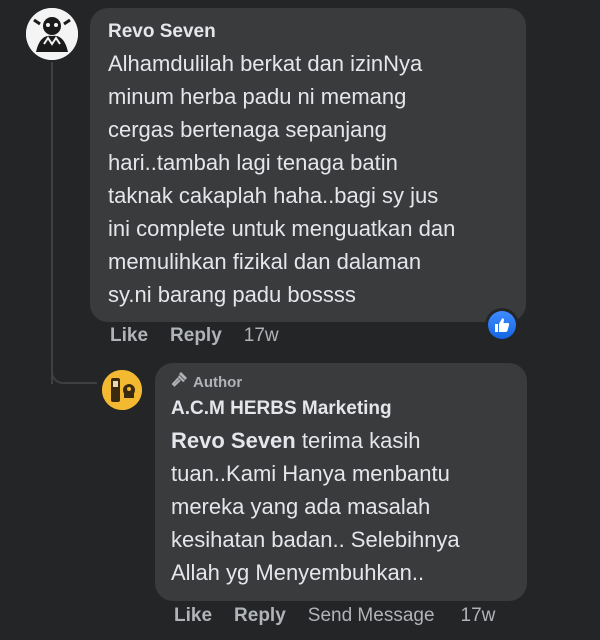 Image resolution: width=600 pixels, height=640 pixels. Describe the element at coordinates (371, 616) in the screenshot. I see `send-message-button: Send Message` at that location.